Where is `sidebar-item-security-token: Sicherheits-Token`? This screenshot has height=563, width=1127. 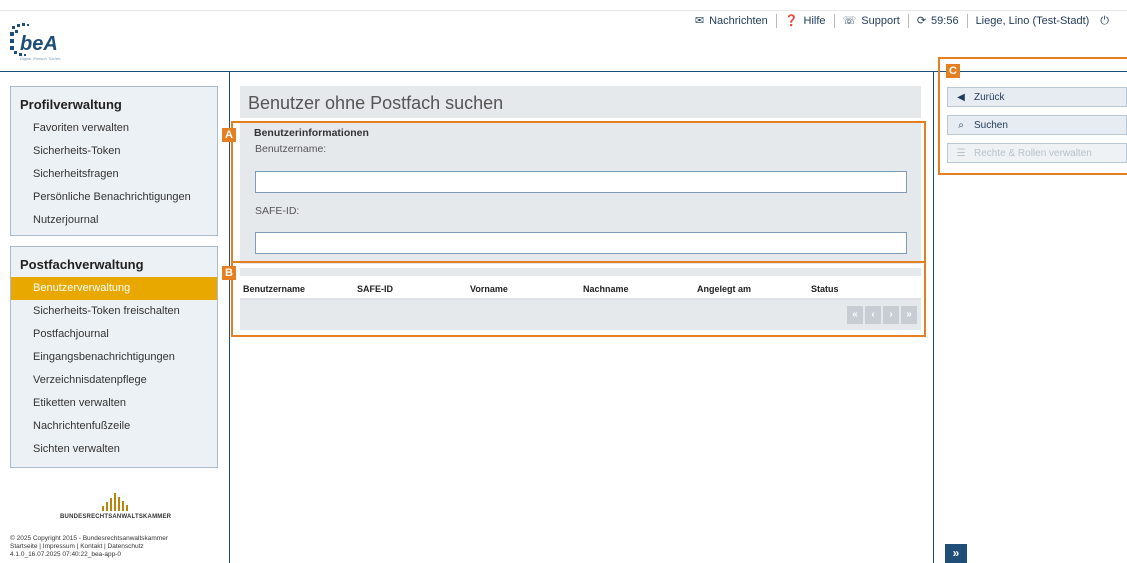 sidebar-item-security-token: Sicherheits-Token is located at coordinates (114, 151).